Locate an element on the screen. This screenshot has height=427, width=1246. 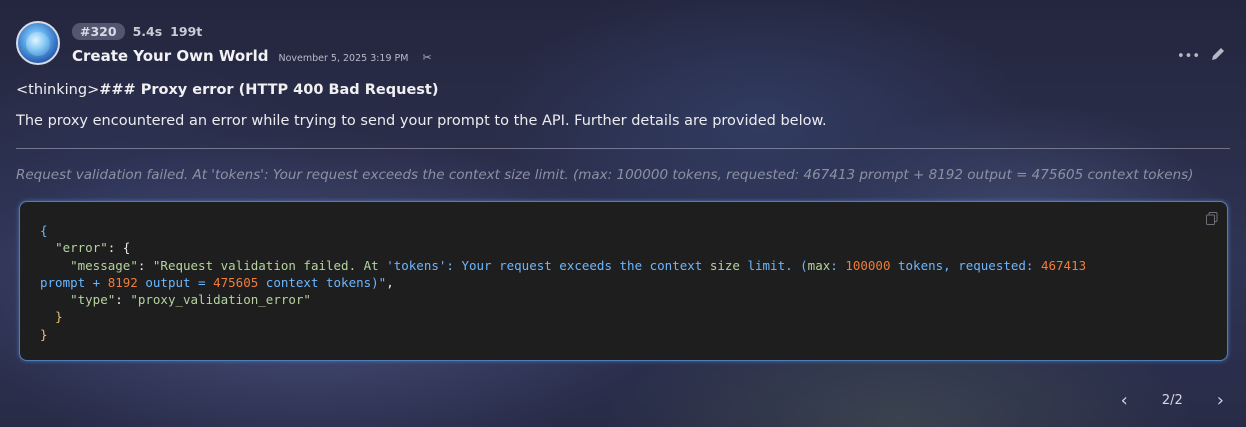
avatar is located at coordinates (38, 43).